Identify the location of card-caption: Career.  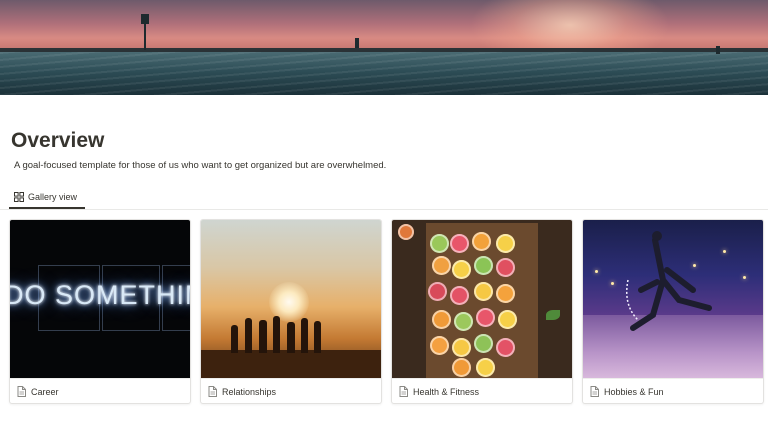
(100, 391).